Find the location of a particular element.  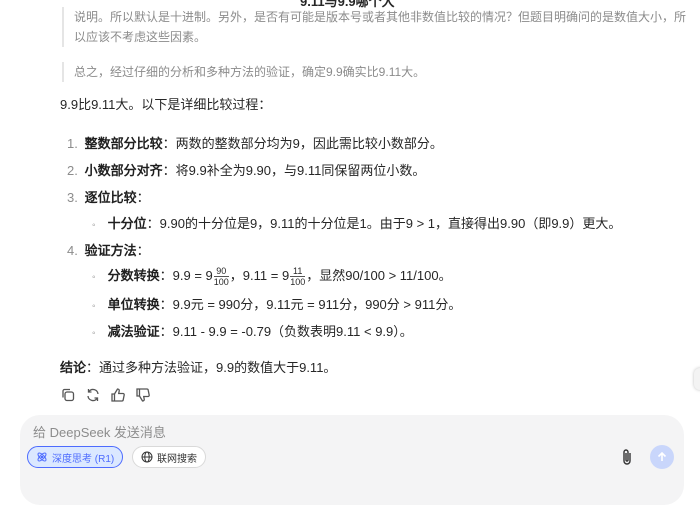

list-number: 1. is located at coordinates (72, 143).